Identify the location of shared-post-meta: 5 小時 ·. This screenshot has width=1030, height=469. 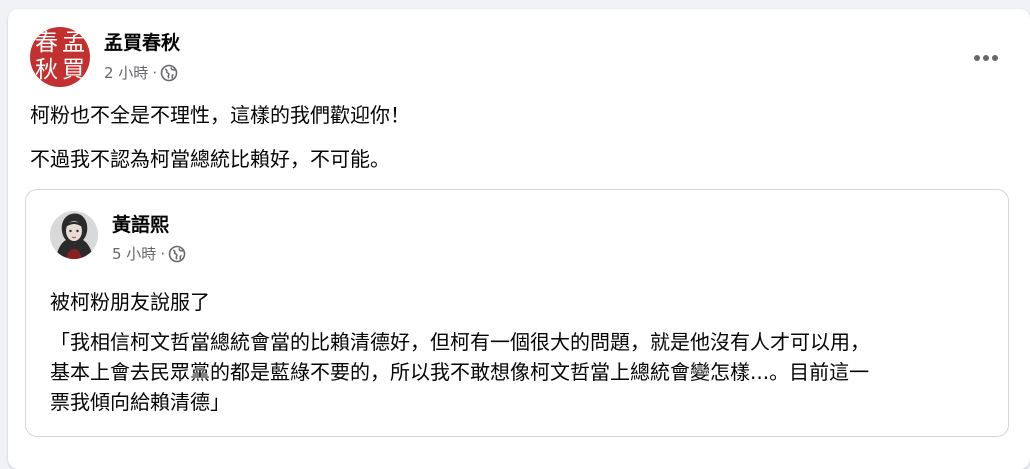
(149, 254).